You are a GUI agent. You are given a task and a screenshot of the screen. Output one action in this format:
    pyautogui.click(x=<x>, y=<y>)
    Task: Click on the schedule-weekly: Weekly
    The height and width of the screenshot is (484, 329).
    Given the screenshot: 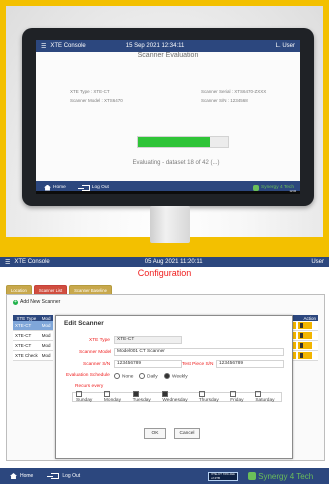 What is the action you would take?
    pyautogui.click(x=176, y=376)
    